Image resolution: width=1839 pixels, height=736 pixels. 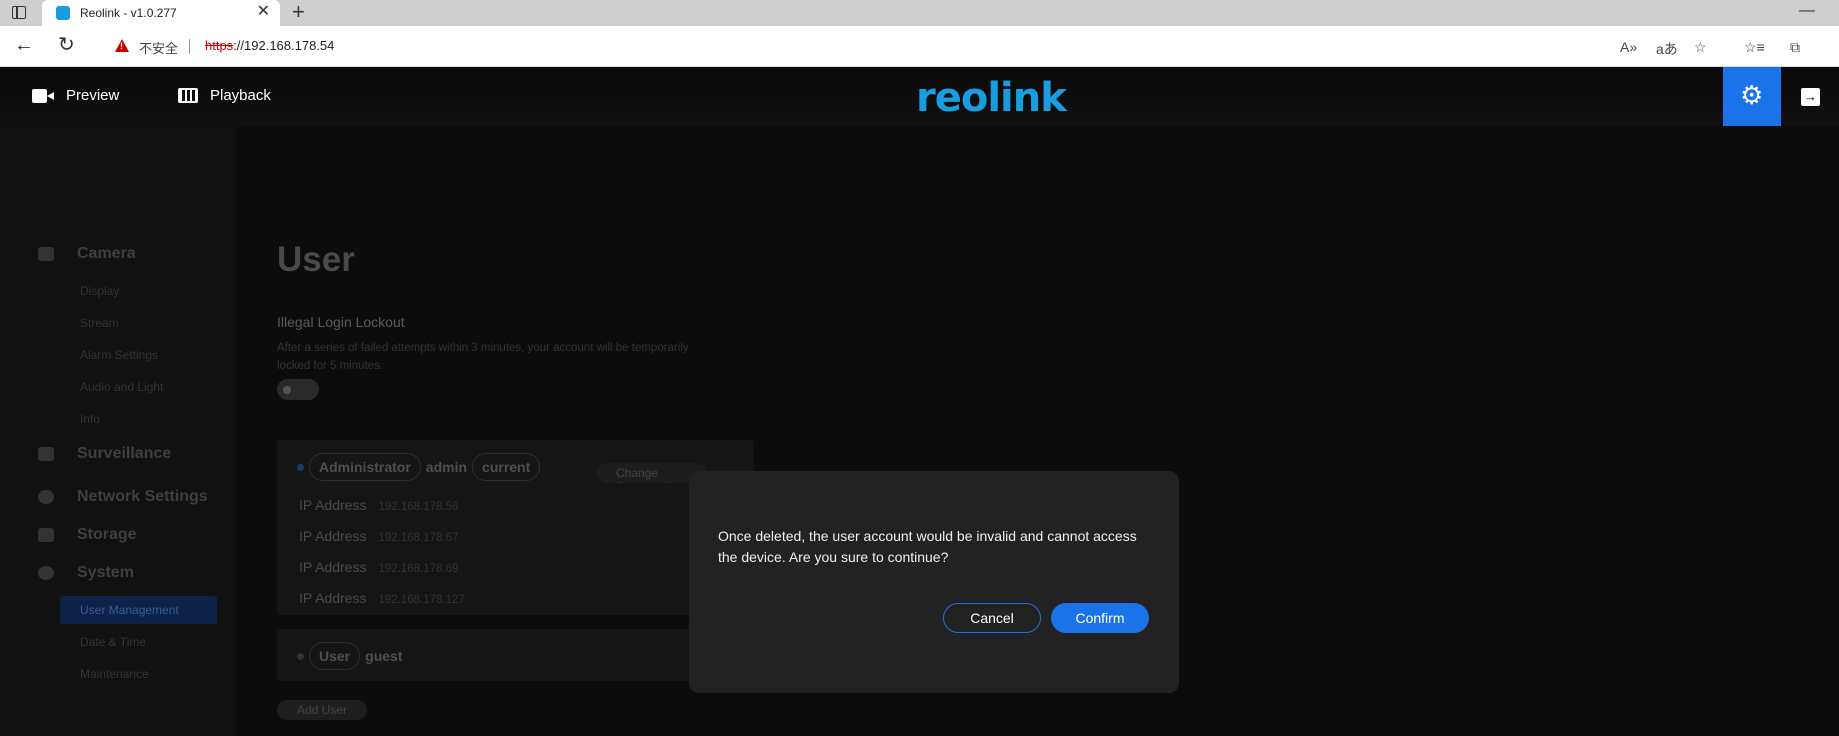 I want to click on preview-nav: Preview, so click(x=75, y=95).